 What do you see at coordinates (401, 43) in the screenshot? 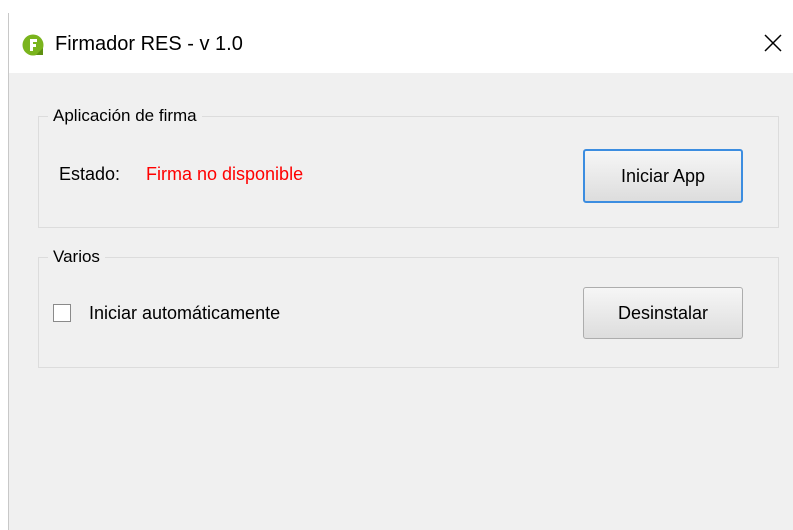
I see `title-bar: Firmador RES - v 1.0` at bounding box center [401, 43].